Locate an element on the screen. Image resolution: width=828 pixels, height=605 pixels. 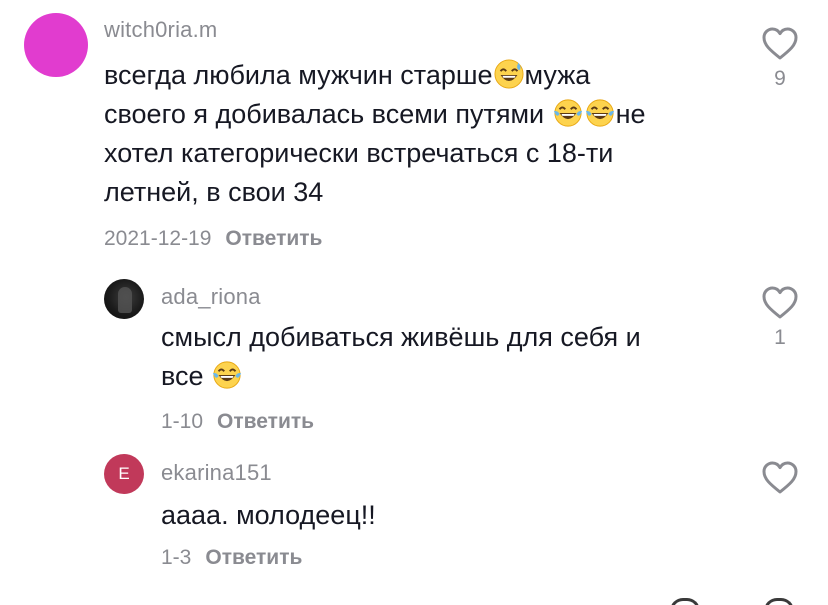
comment-meta: 1-10 Ответить is located at coordinates (237, 422).